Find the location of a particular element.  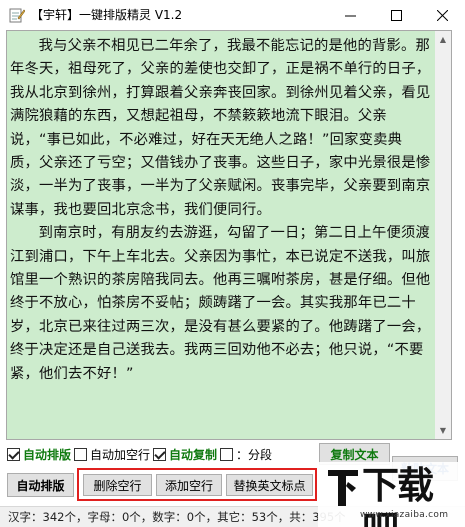

vertical-scrollbar: ▲ ▼ is located at coordinates (443, 235).